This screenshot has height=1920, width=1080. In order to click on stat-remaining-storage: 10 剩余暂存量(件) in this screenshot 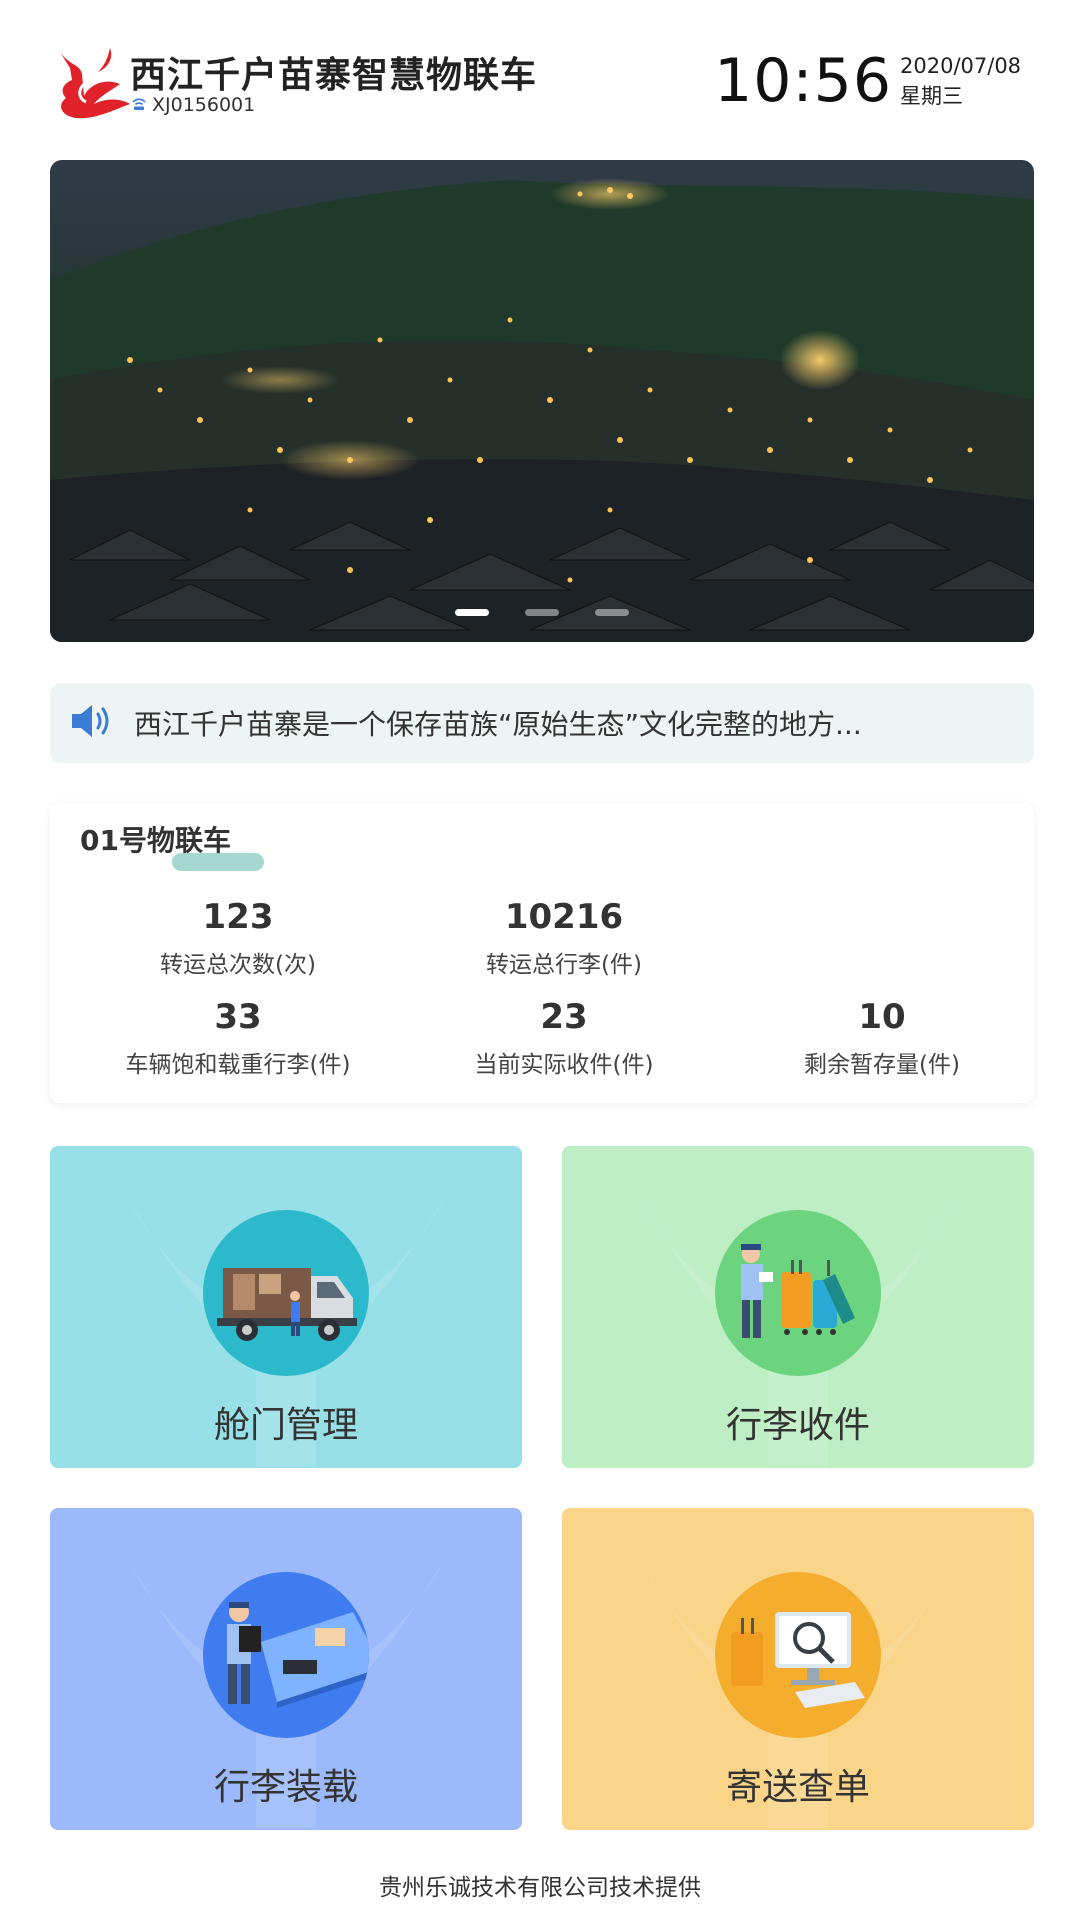, I will do `click(882, 1038)`.